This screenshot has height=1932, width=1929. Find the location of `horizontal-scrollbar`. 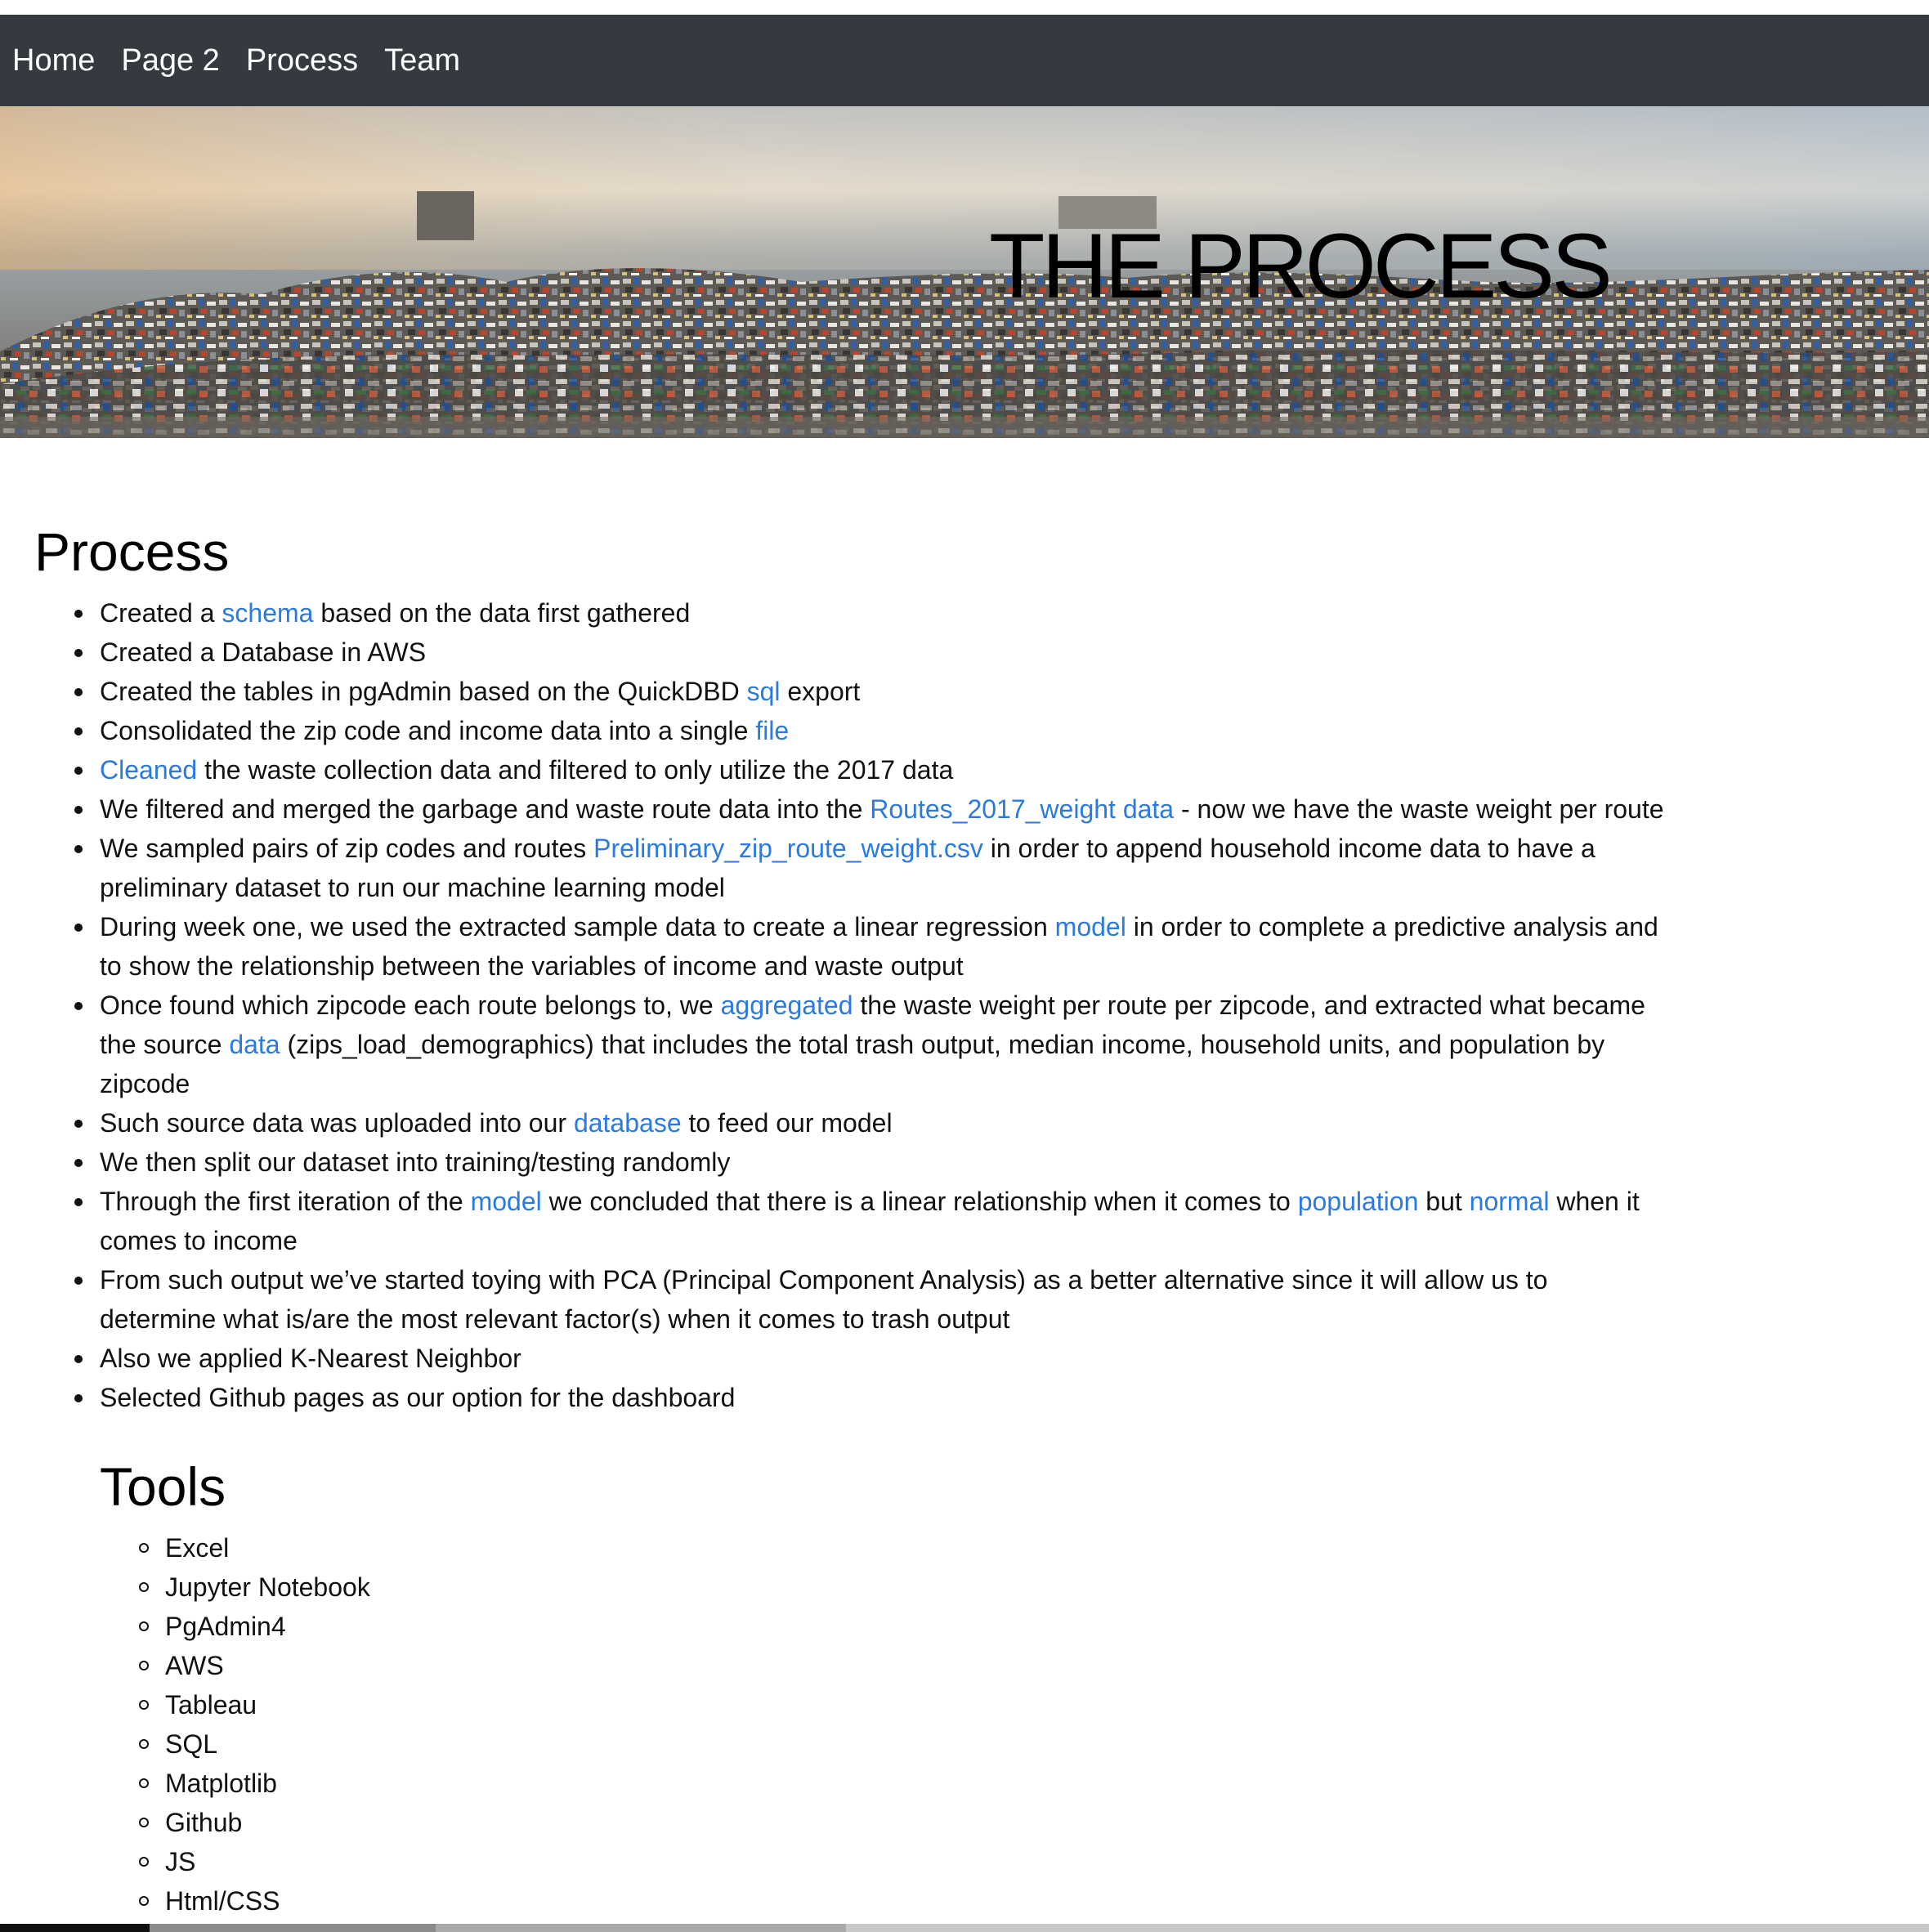

horizontal-scrollbar is located at coordinates (964, 1928).